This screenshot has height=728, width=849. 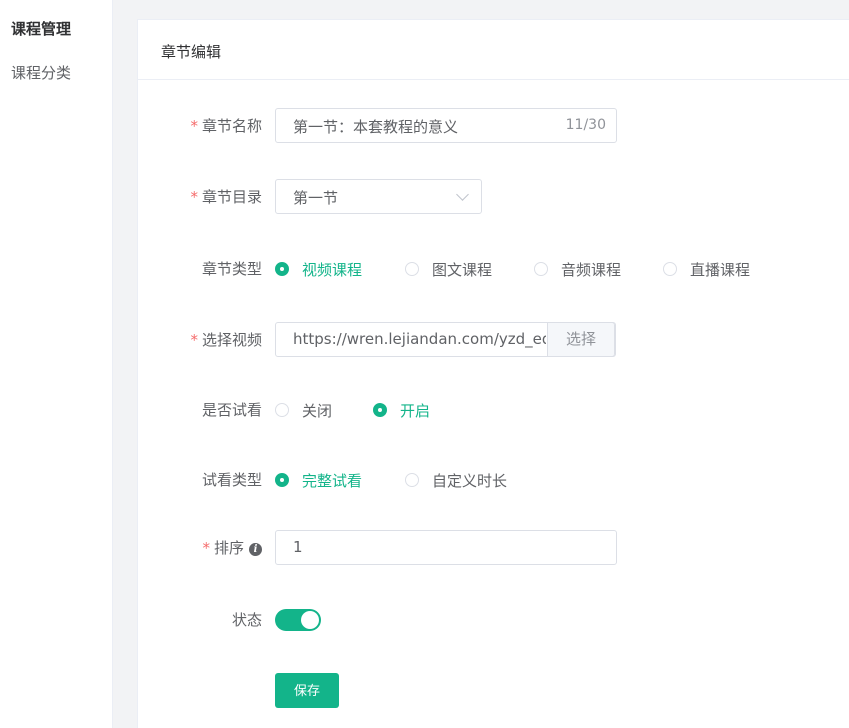 I want to click on chapter-type-label: 章节类型, so click(x=231, y=269).